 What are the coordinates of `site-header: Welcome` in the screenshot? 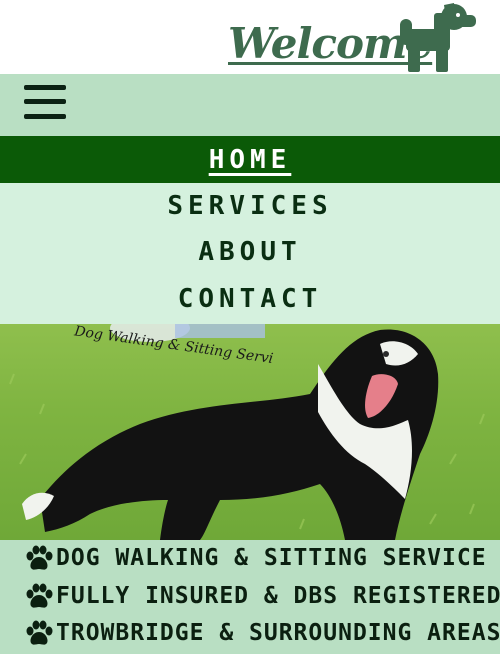 It's located at (250, 37).